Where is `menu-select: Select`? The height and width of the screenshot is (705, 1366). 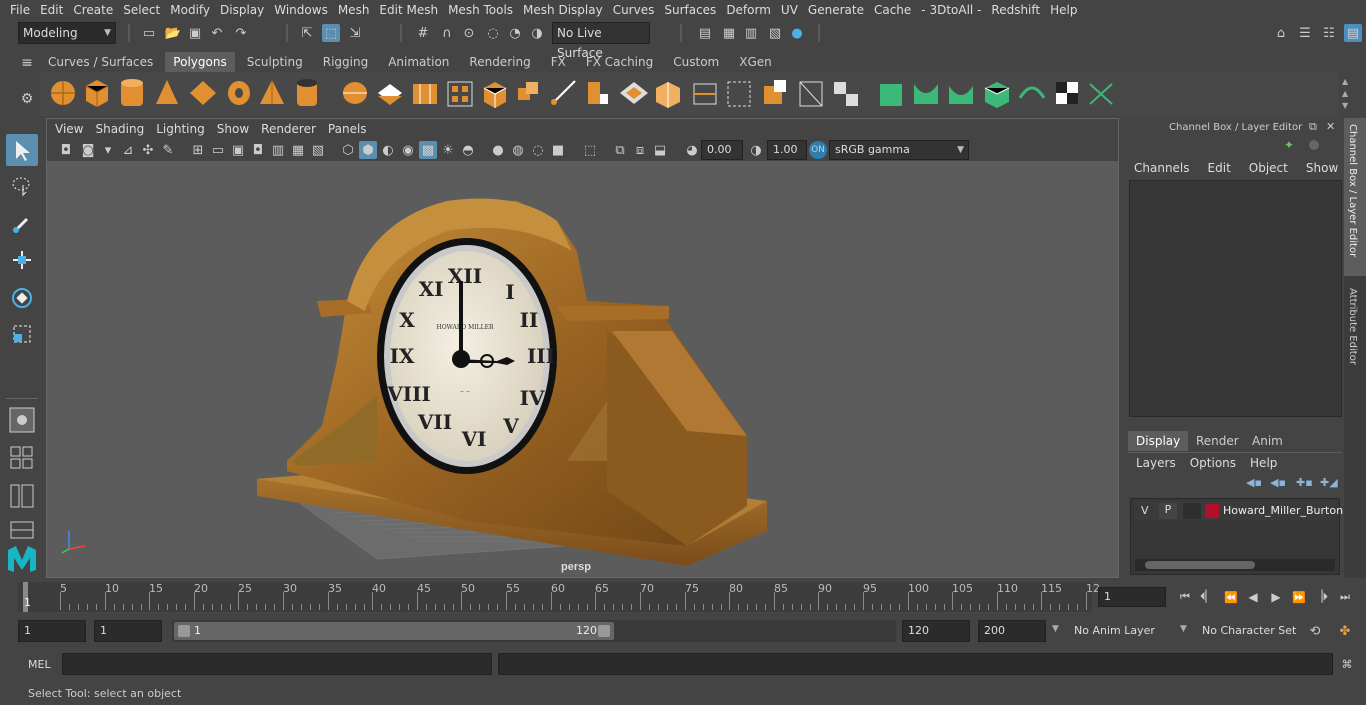
menu-select: Select is located at coordinates (141, 10).